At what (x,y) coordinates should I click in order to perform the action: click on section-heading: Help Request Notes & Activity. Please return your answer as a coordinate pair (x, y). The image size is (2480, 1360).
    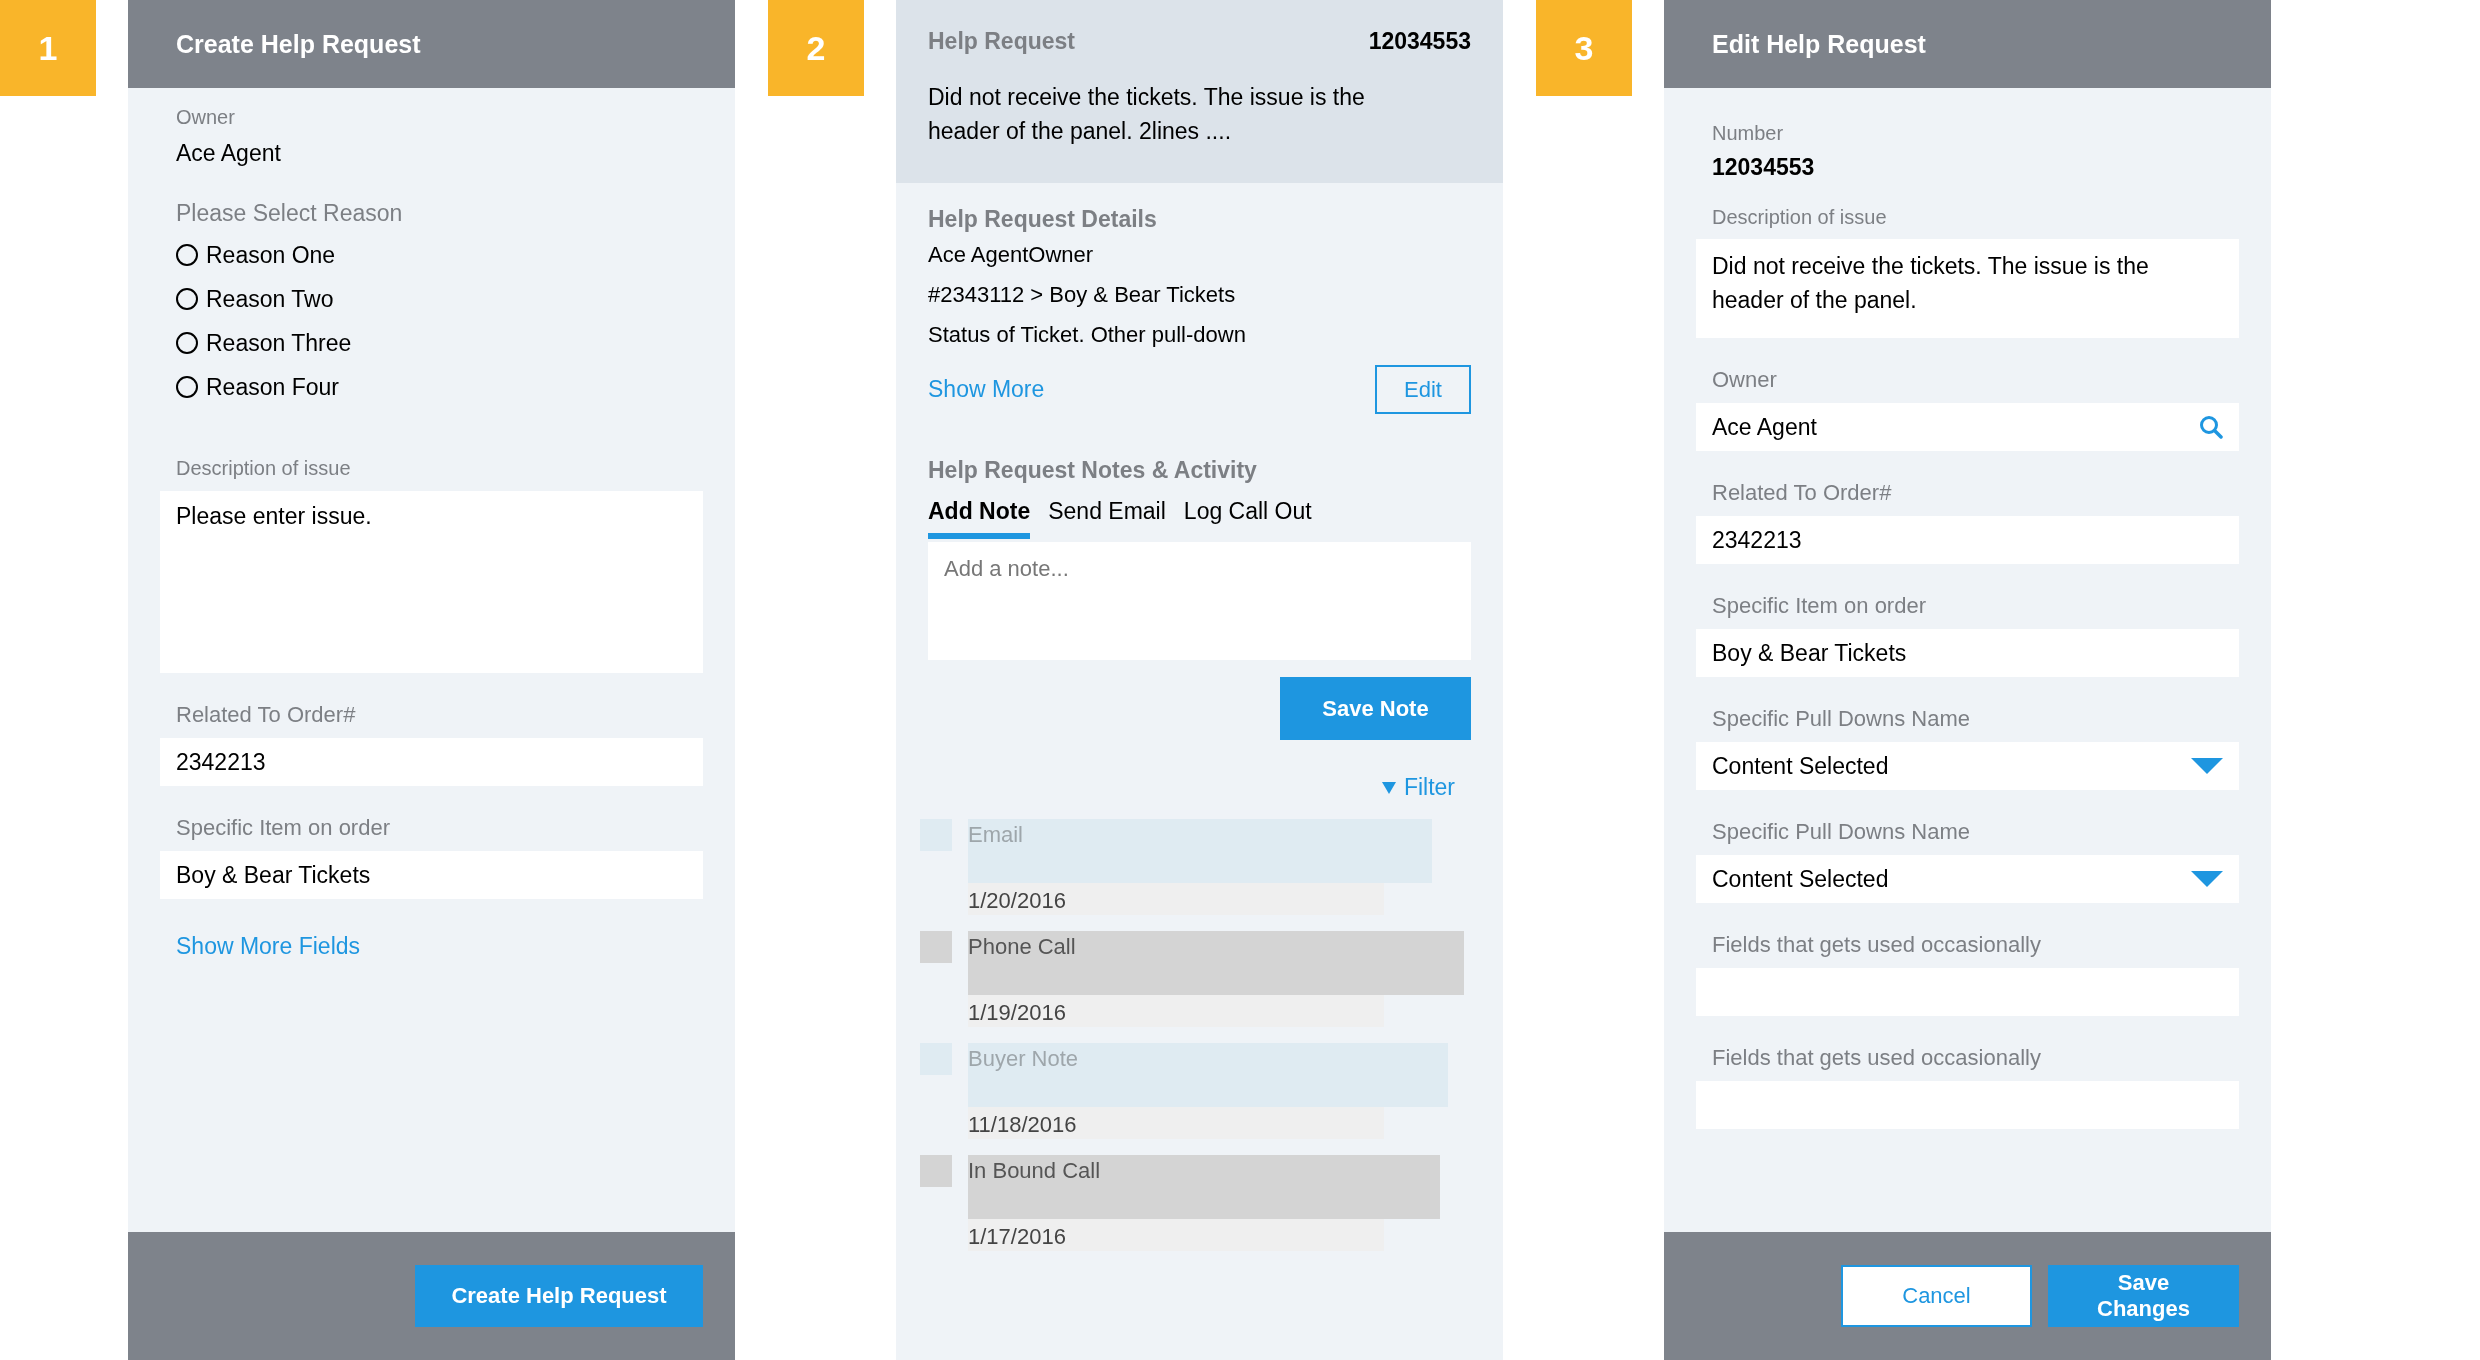
    Looking at the image, I should click on (1092, 470).